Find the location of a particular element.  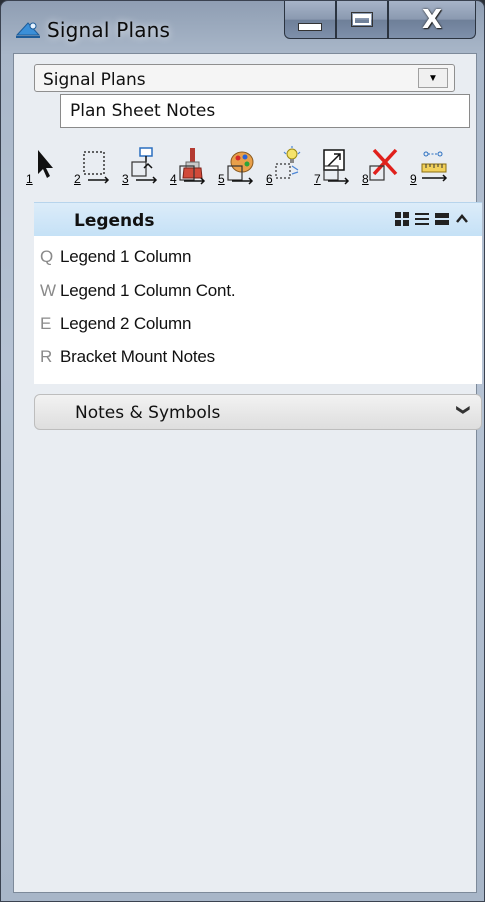

item-label: Legend 1 Column Cont. is located at coordinates (148, 290).